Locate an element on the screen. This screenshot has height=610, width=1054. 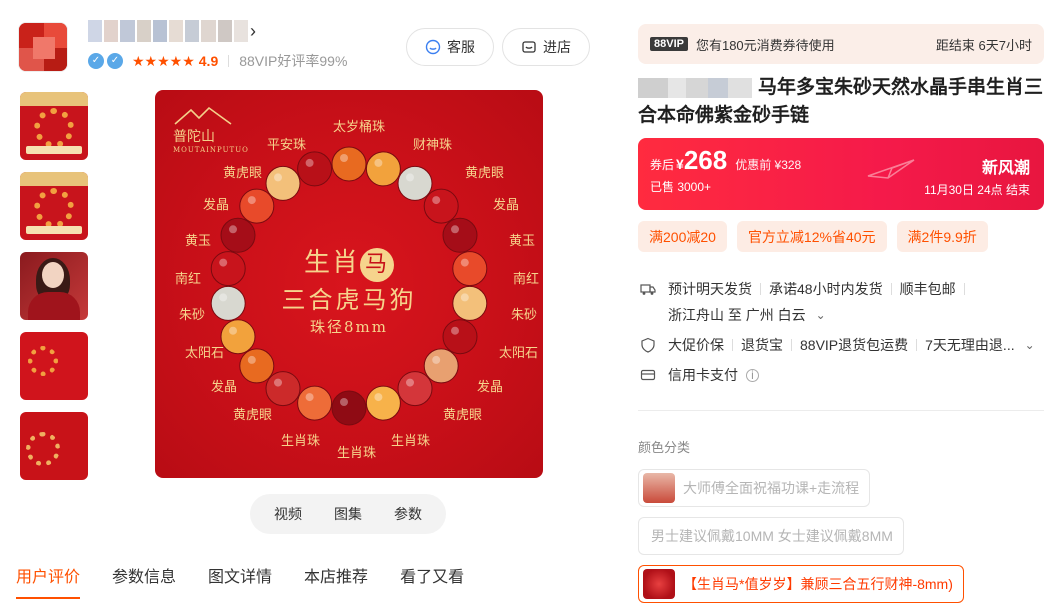
option-item-selected: 【生肖马*值岁岁】兼顾三合五行财神-8mm) is located at coordinates (801, 584).